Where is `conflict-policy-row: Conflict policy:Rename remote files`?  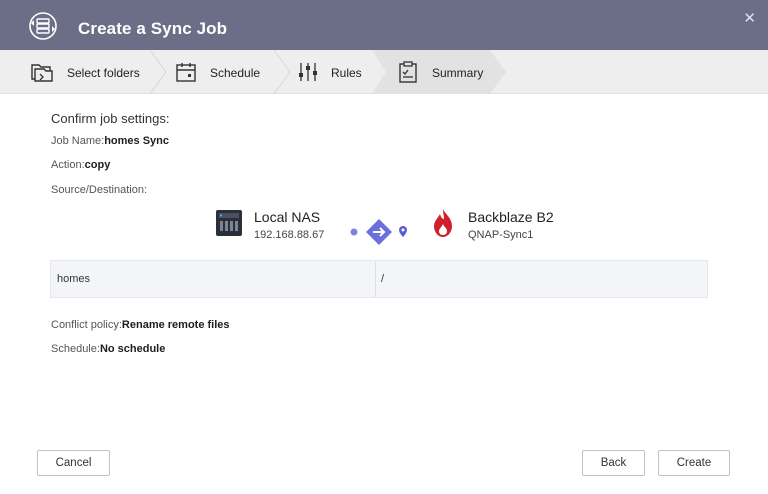
conflict-policy-row: Conflict policy:Rename remote files is located at coordinates (140, 325).